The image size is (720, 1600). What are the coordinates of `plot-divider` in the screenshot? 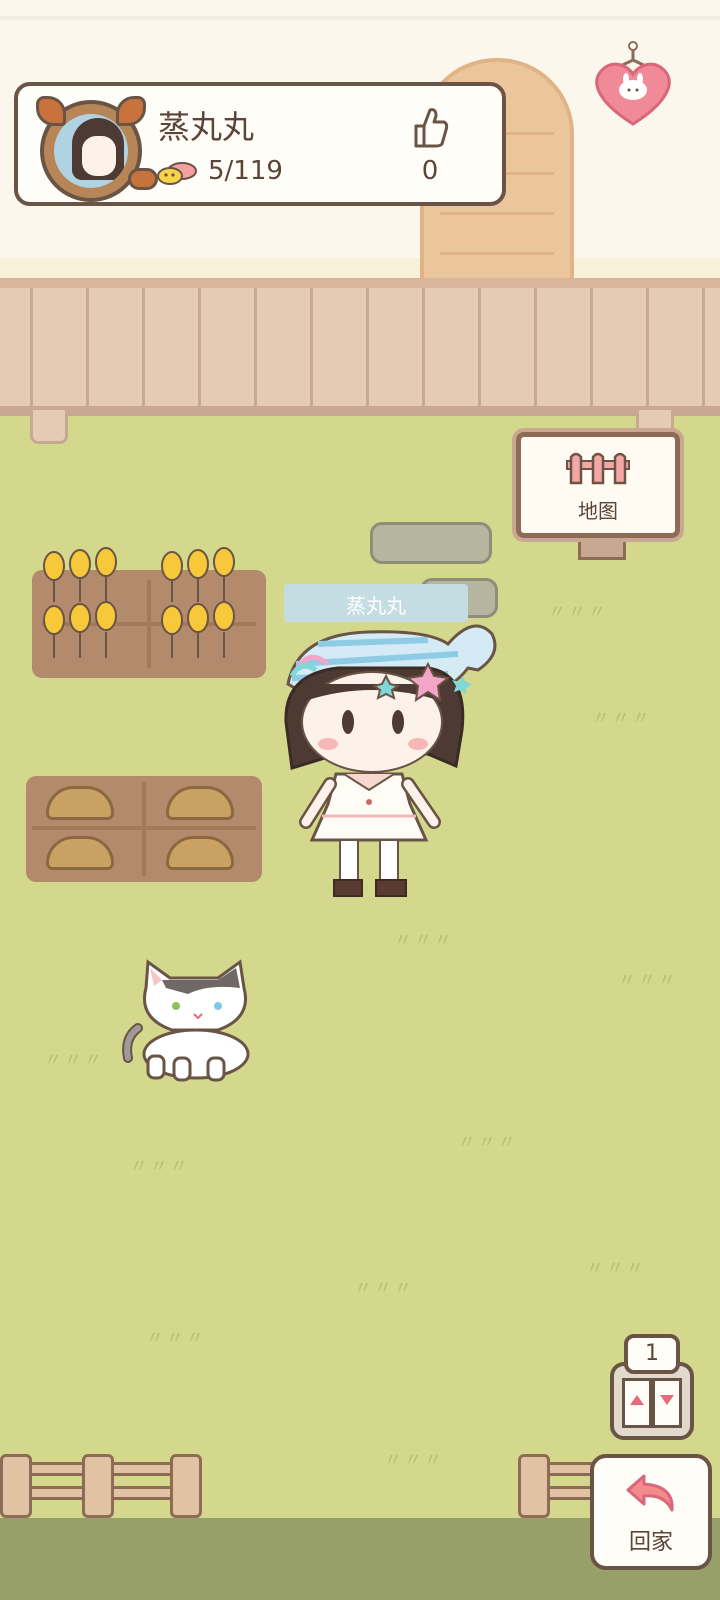 It's located at (144, 828).